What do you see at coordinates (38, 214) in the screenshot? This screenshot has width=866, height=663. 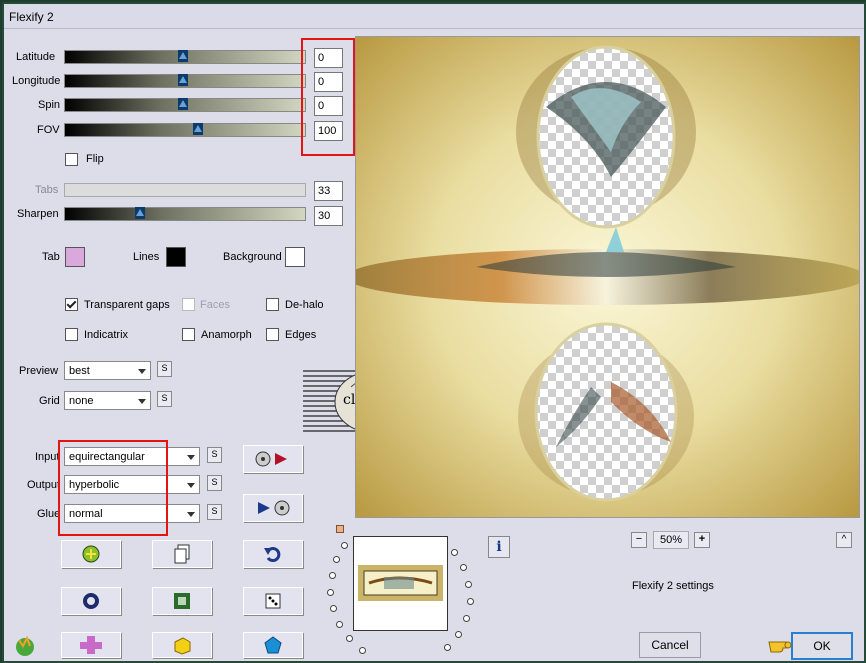 I see `sharpen-label: Sharpen` at bounding box center [38, 214].